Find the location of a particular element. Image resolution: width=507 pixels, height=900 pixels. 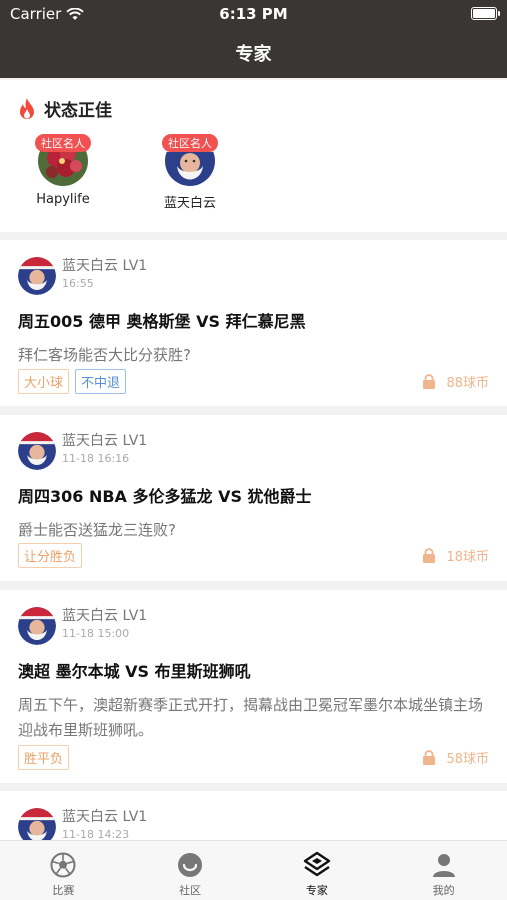

tag-list: 胜平负 is located at coordinates (44, 757).